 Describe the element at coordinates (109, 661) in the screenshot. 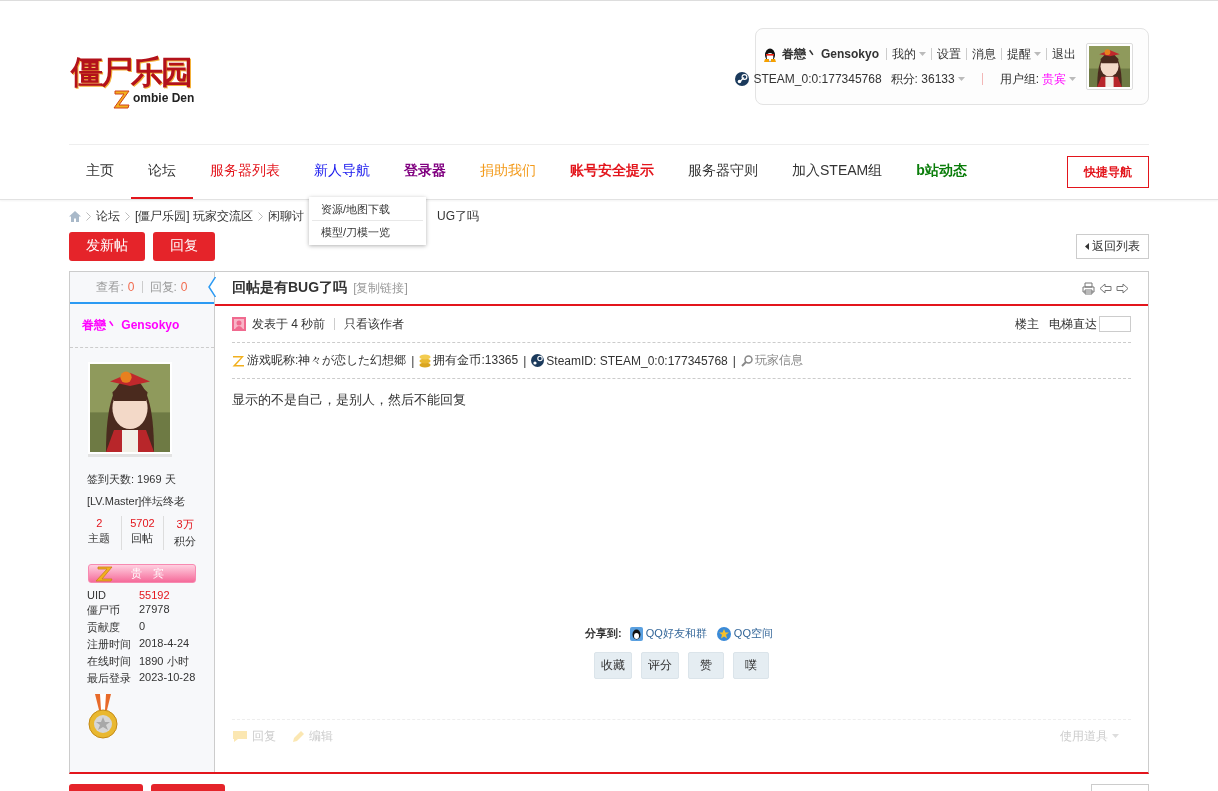

I see `info-label: 在线时间` at that location.